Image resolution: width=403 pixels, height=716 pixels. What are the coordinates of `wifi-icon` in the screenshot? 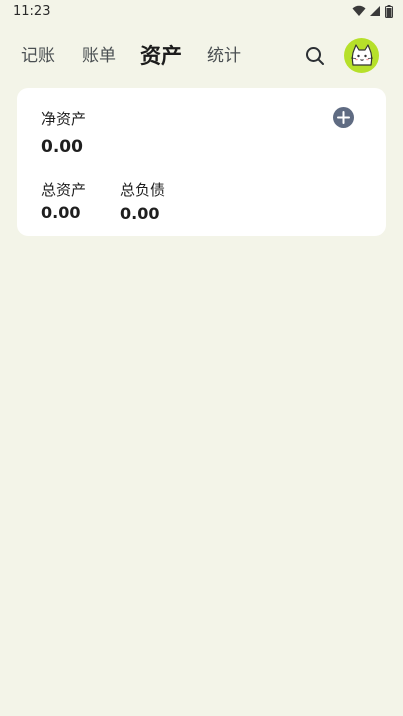 It's located at (359, 10).